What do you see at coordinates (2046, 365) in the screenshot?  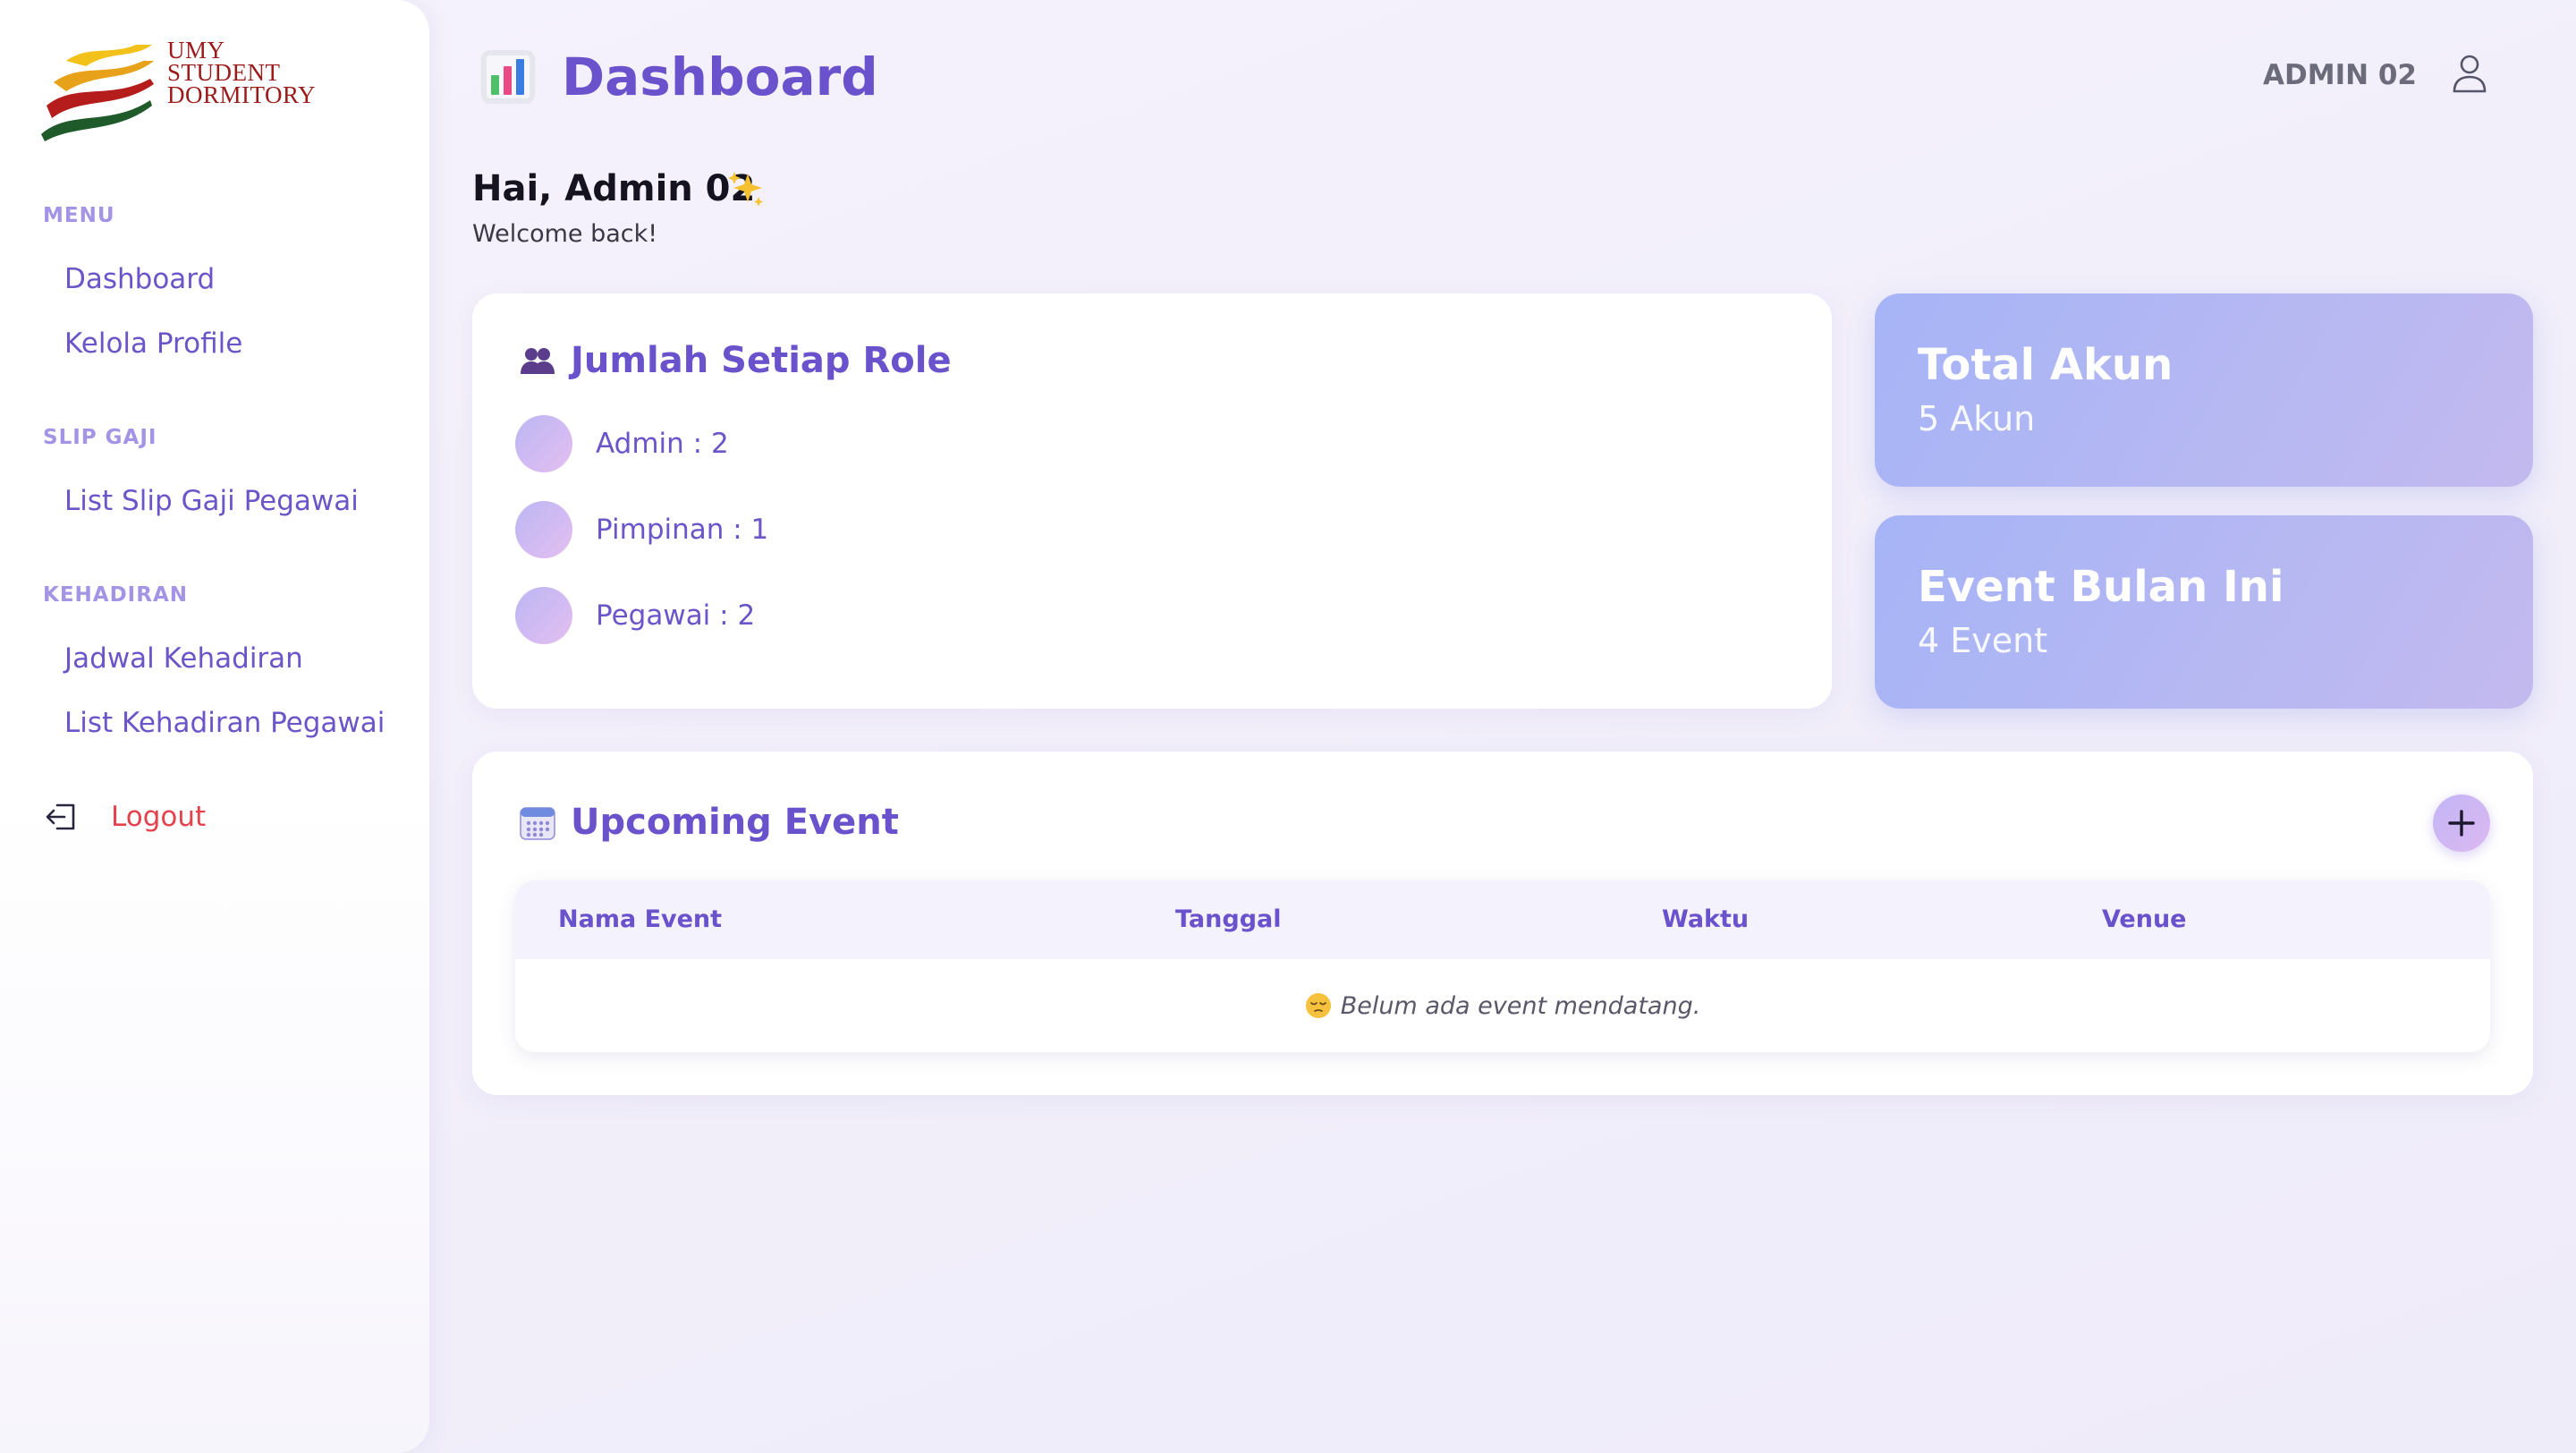 I see `stat-title: Total Akun` at bounding box center [2046, 365].